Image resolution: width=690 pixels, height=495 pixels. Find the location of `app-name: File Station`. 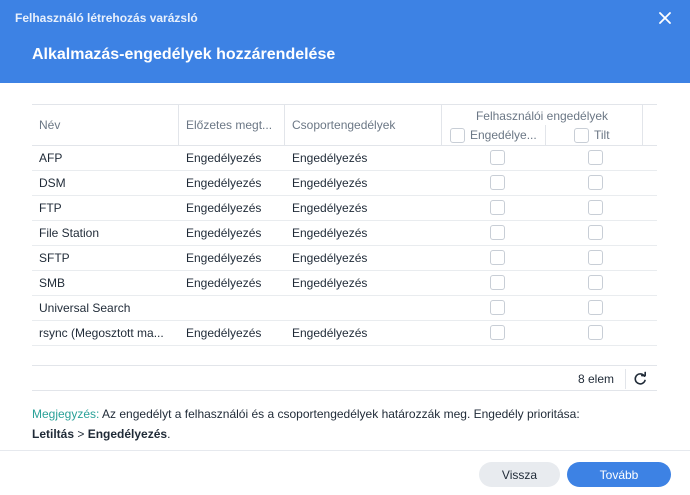

app-name: File Station is located at coordinates (69, 233).